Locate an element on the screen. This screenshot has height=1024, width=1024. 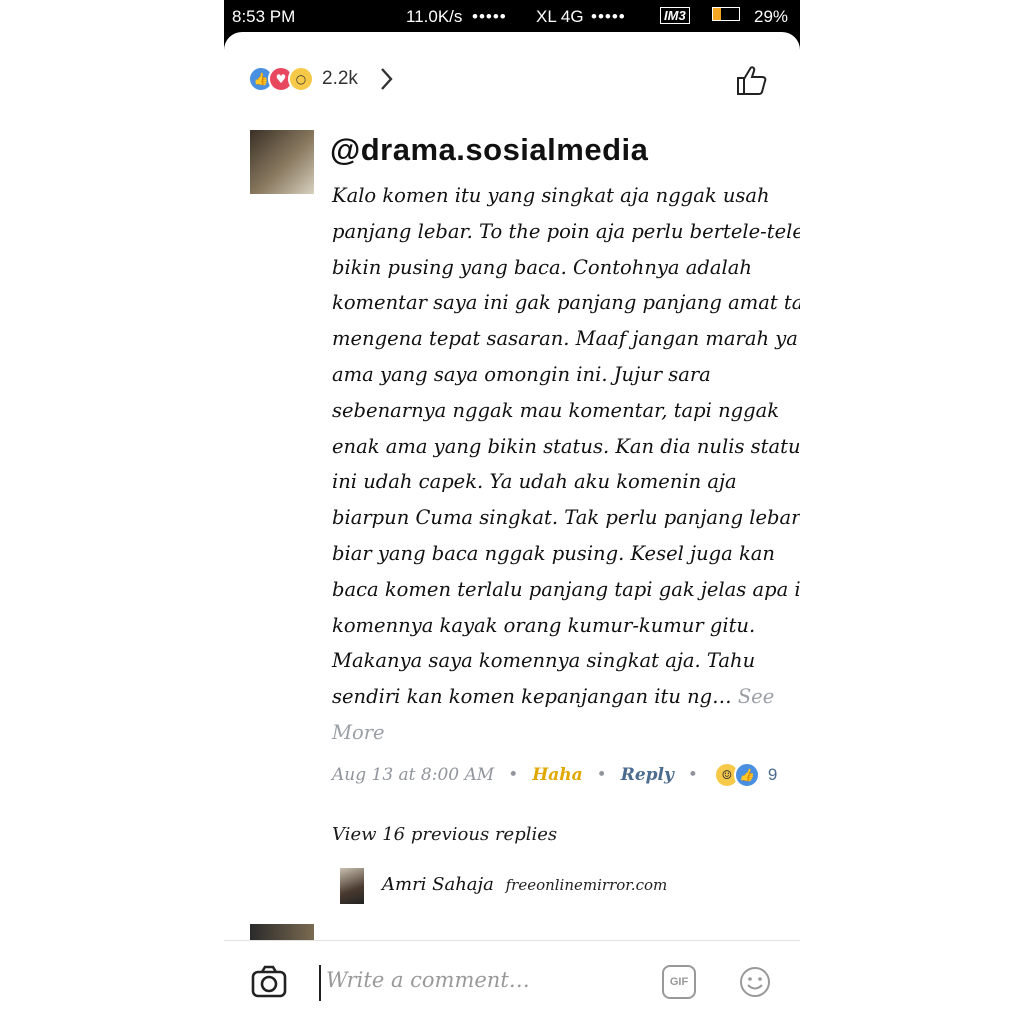
reply-author-name: Amri Sahaja is located at coordinates (438, 884).